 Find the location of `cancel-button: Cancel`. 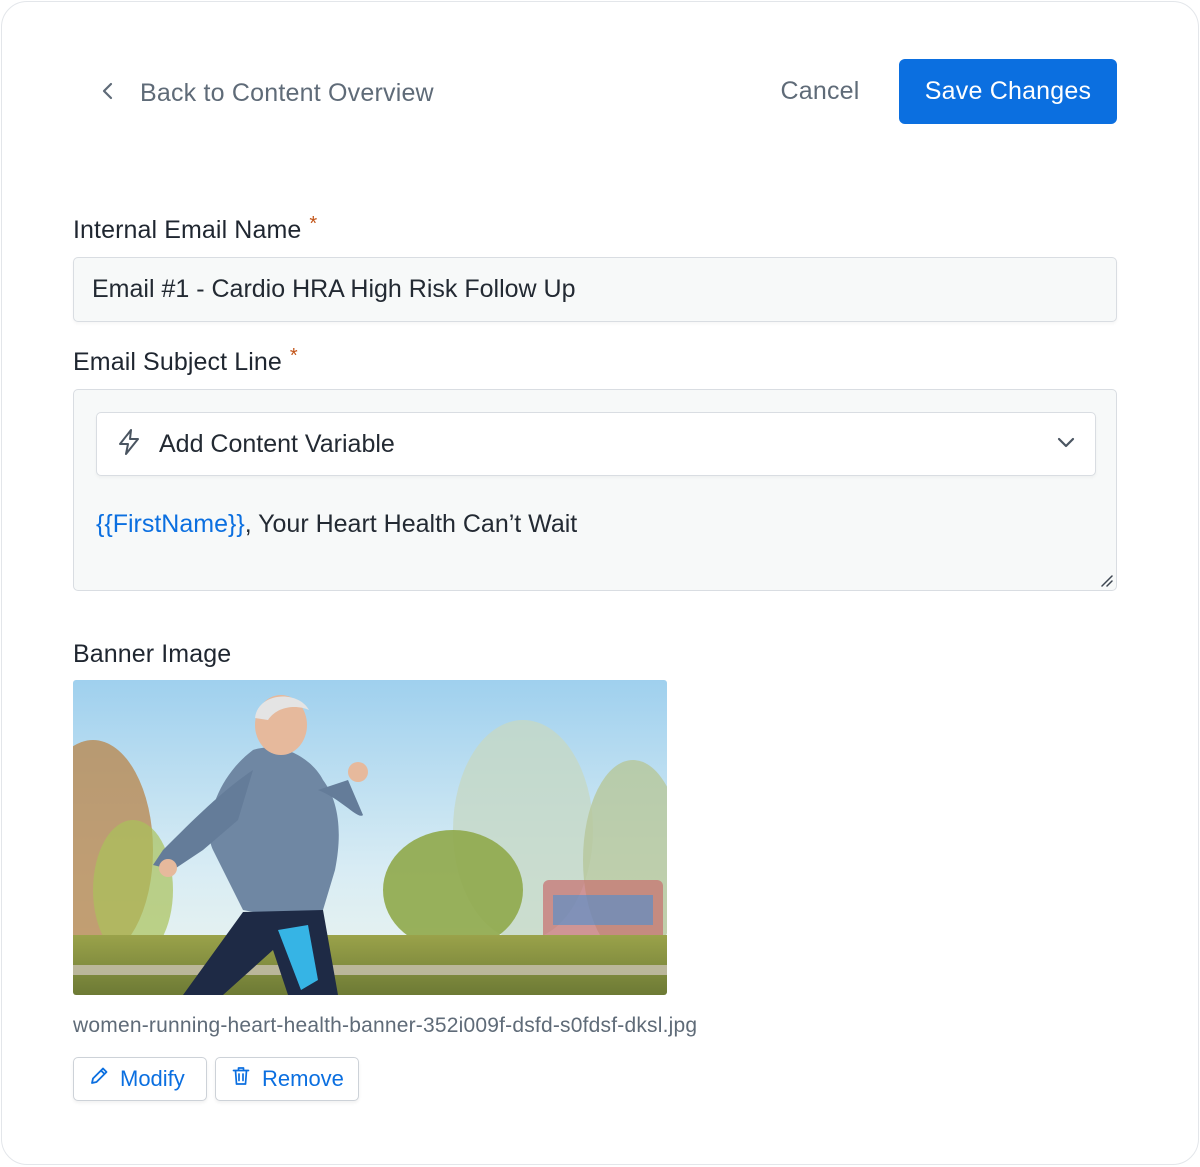

cancel-button: Cancel is located at coordinates (820, 91).